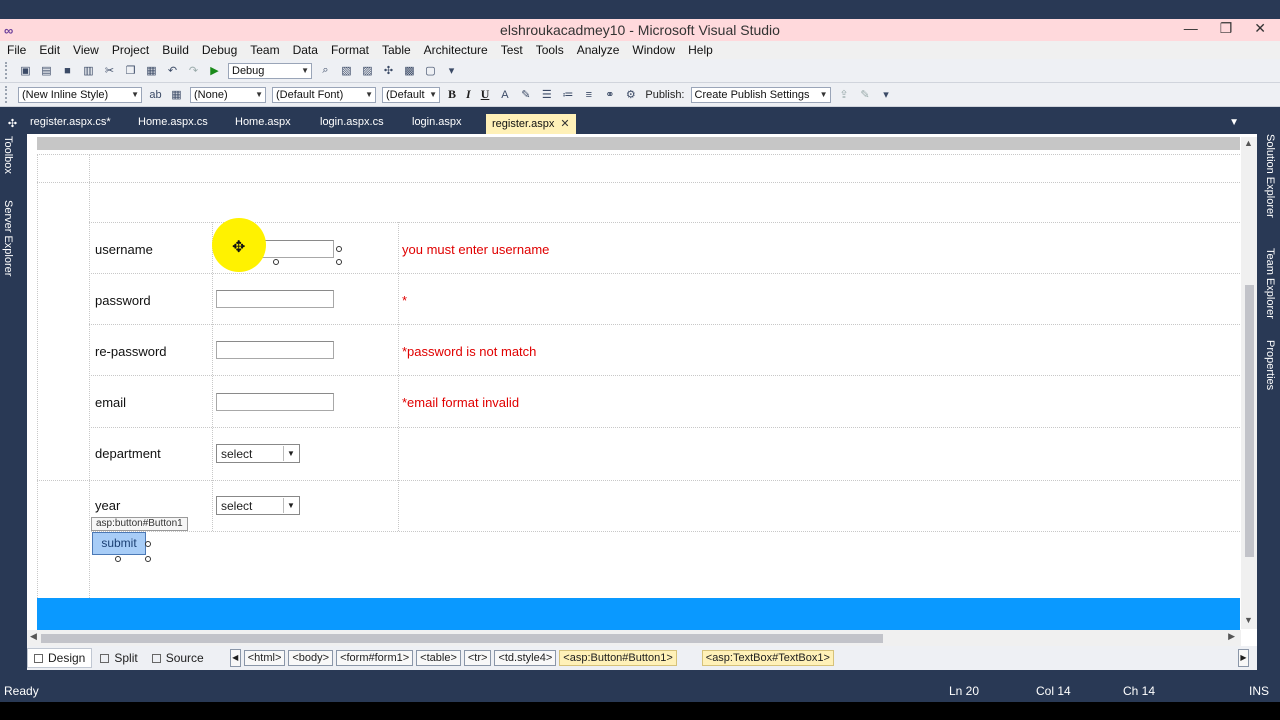 The height and width of the screenshot is (720, 1280). Describe the element at coordinates (228, 94) in the screenshot. I see `block-format-combo: (None) ▼` at that location.